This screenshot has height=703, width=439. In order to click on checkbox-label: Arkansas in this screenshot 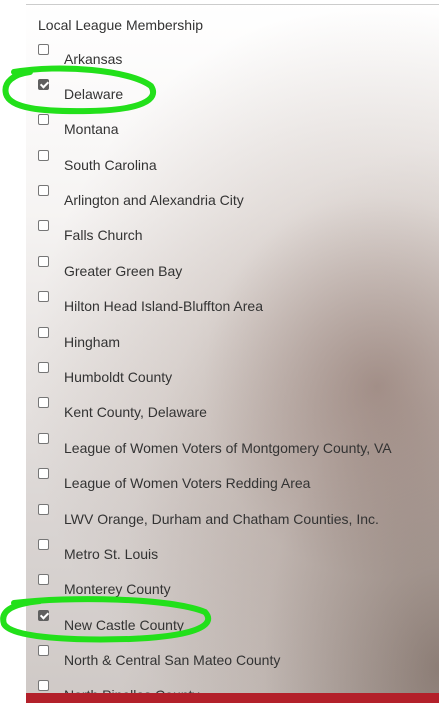, I will do `click(93, 59)`.